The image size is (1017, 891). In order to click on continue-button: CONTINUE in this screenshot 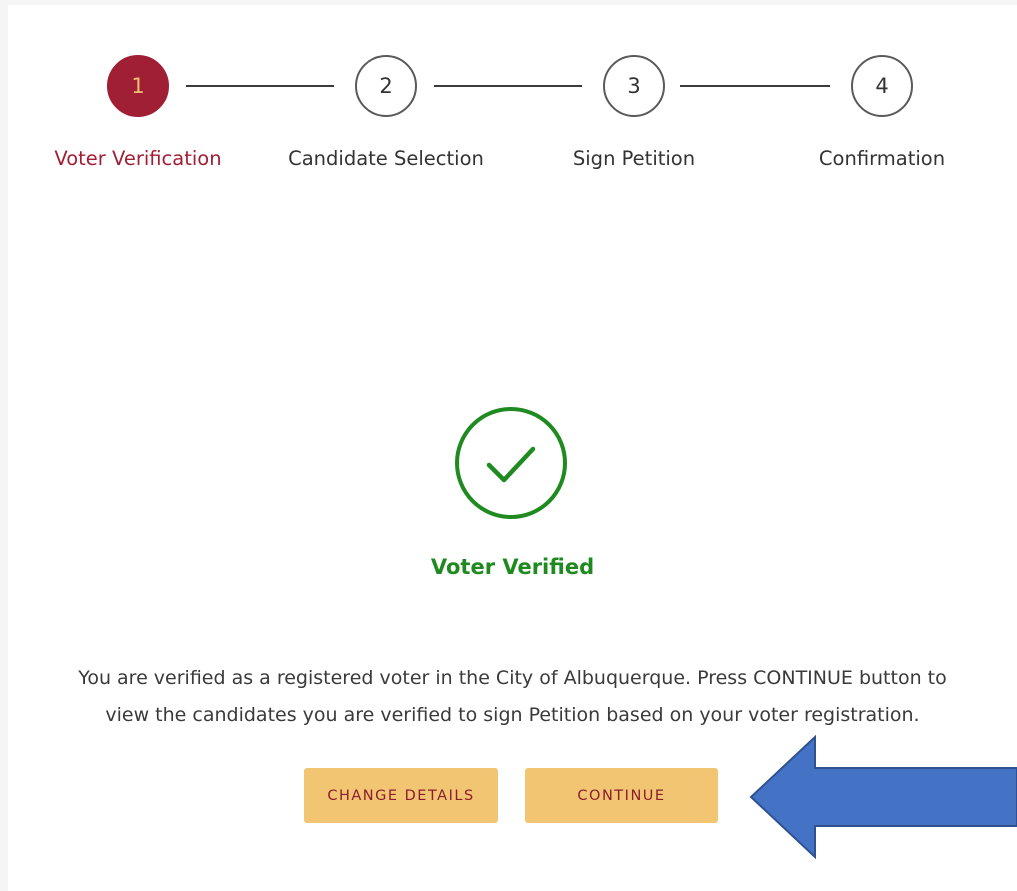, I will do `click(621, 795)`.